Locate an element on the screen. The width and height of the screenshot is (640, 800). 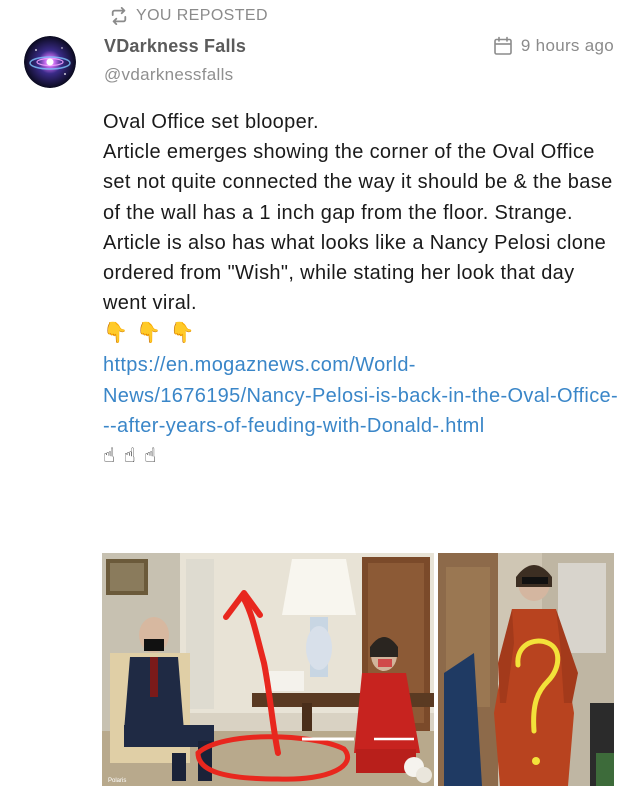
pelosi-coat-photo is located at coordinates (526, 669).